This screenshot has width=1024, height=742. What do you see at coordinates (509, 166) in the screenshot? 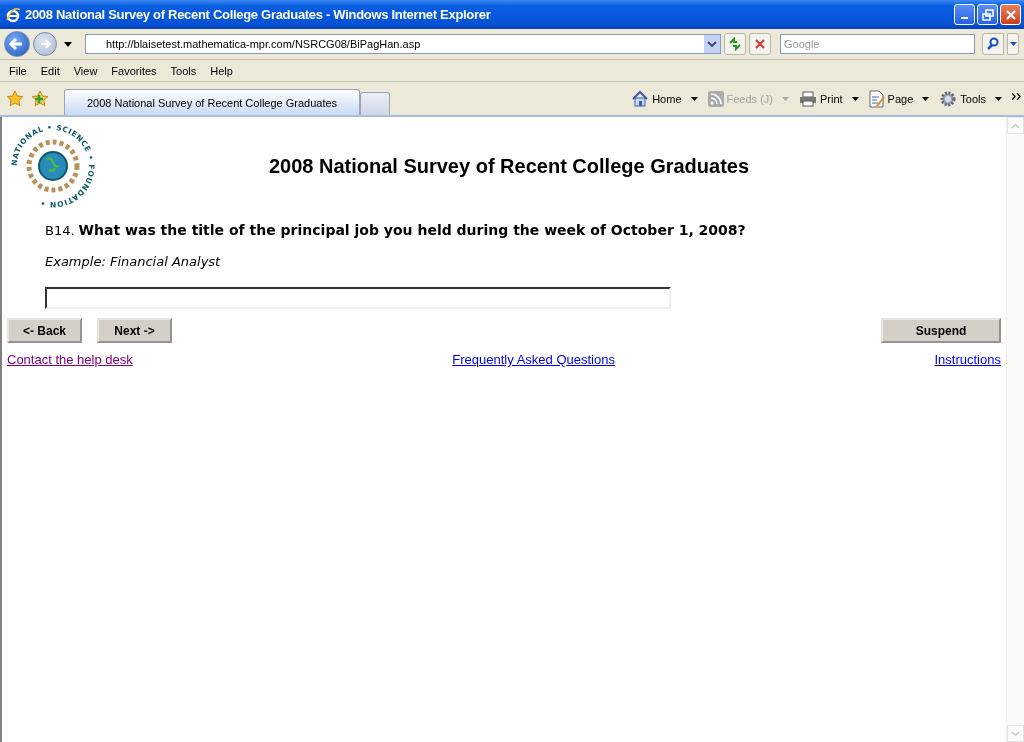
I see `page-heading: 2008 National Survey of Recent College Graduates` at bounding box center [509, 166].